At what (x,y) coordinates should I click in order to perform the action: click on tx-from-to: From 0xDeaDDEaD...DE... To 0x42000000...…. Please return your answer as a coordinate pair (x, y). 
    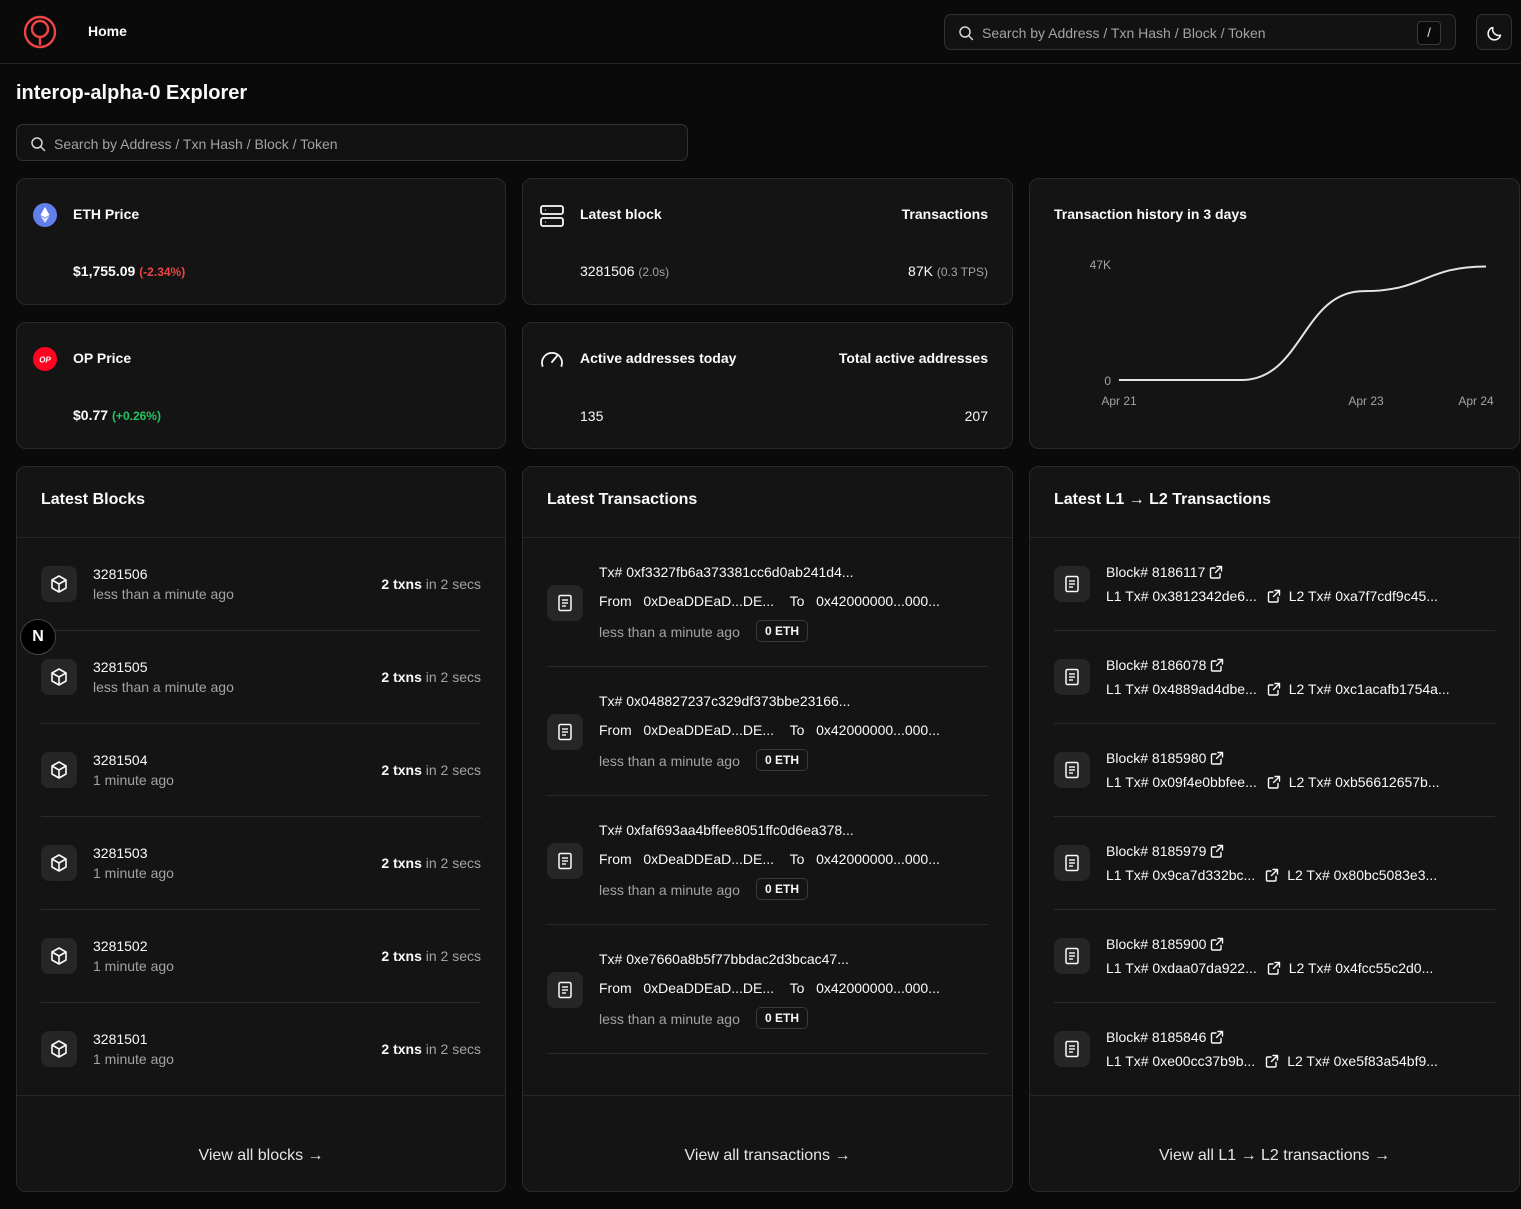
    Looking at the image, I should click on (769, 859).